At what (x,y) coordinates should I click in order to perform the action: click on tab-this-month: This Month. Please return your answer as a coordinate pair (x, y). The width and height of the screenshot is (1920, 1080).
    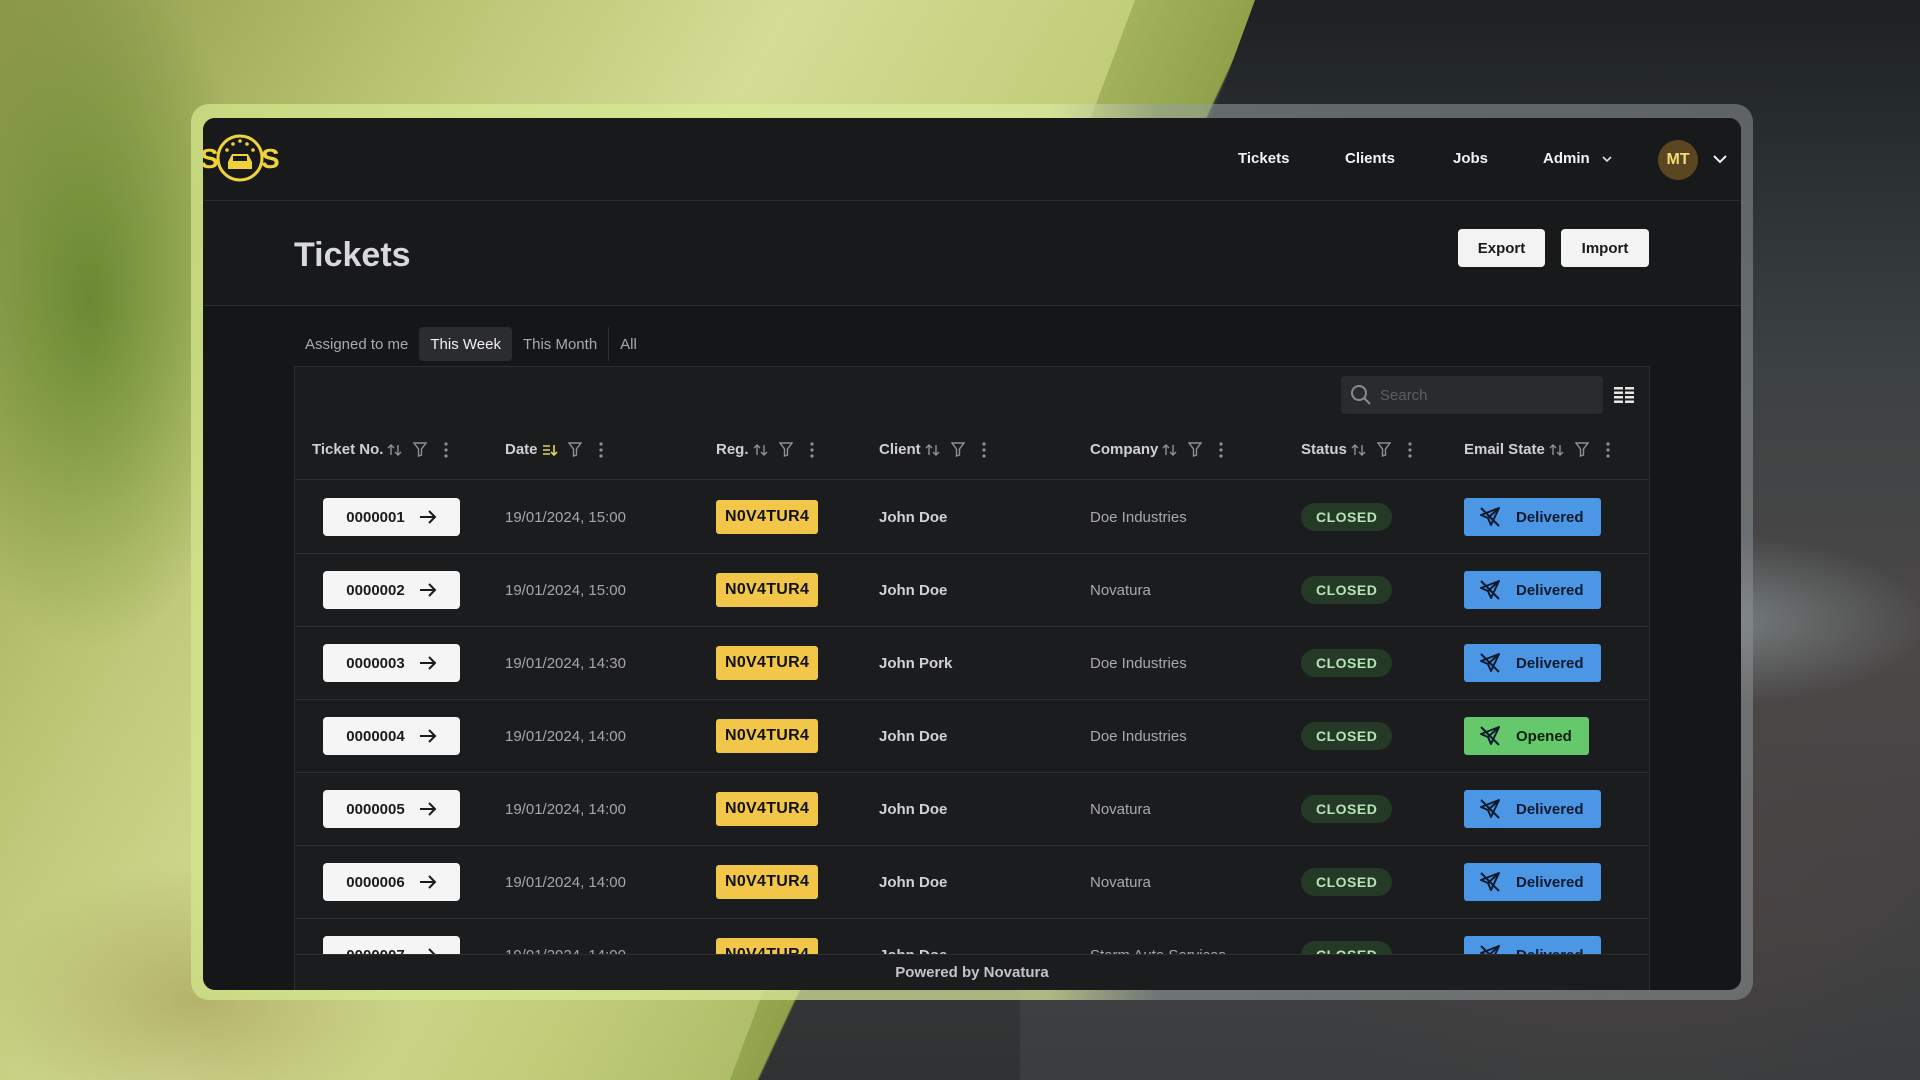
    Looking at the image, I should click on (560, 344).